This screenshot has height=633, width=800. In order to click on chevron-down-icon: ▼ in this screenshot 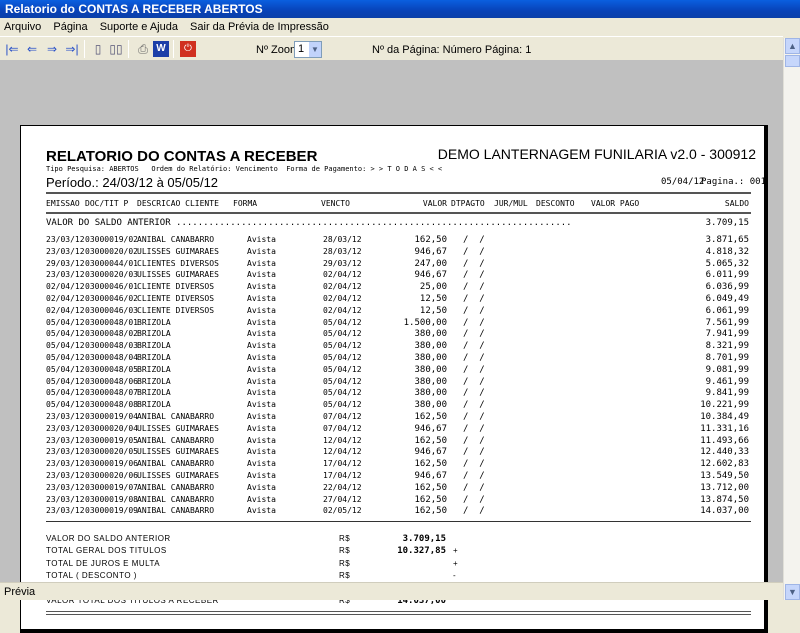, I will do `click(315, 49)`.